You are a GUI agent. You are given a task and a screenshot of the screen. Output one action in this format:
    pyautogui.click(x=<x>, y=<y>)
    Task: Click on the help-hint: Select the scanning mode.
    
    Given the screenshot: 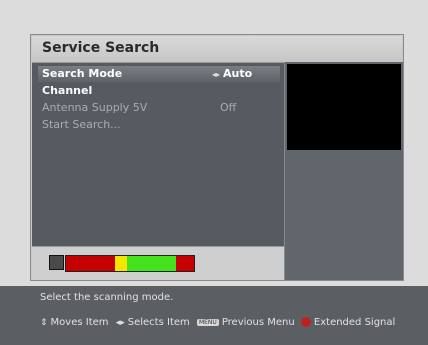 What is the action you would take?
    pyautogui.click(x=107, y=297)
    